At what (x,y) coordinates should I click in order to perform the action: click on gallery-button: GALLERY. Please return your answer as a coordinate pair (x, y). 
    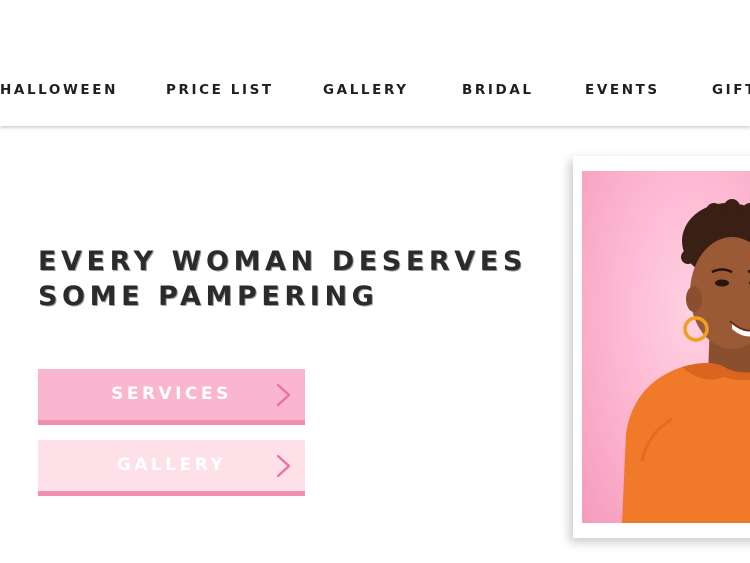
    Looking at the image, I should click on (171, 468).